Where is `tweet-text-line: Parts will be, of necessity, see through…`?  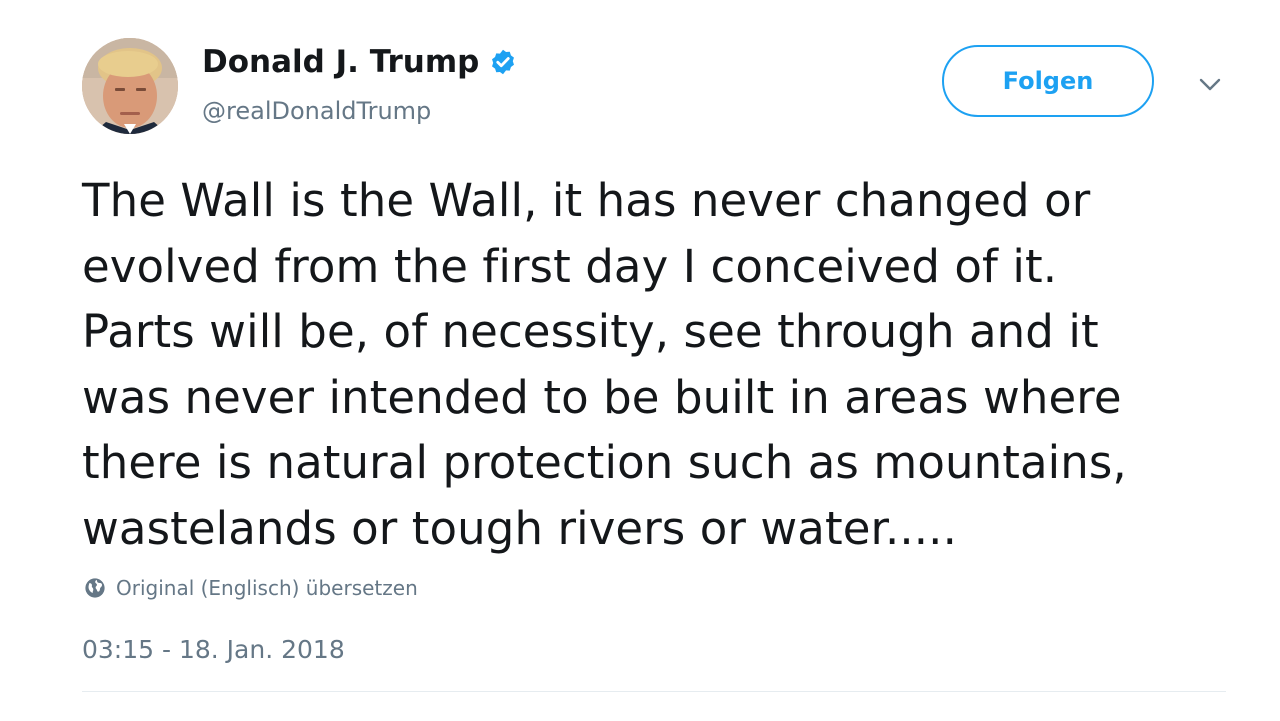 tweet-text-line: Parts will be, of necessity, see through… is located at coordinates (590, 331).